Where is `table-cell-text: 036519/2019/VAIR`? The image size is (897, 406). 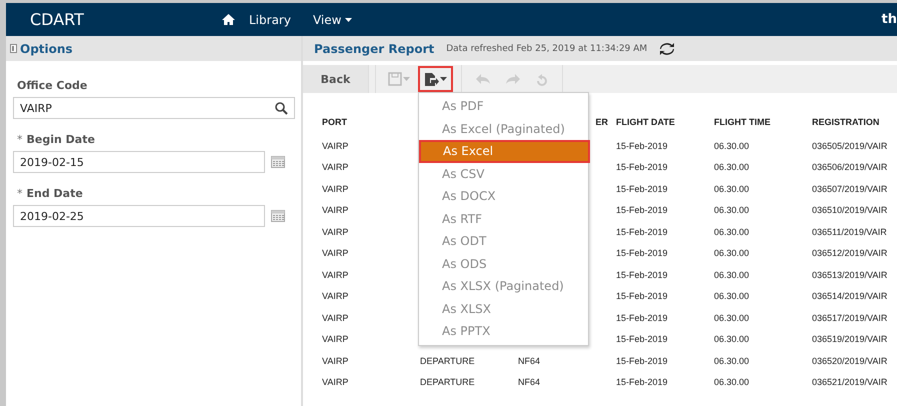 table-cell-text: 036519/2019/VAIR is located at coordinates (850, 339).